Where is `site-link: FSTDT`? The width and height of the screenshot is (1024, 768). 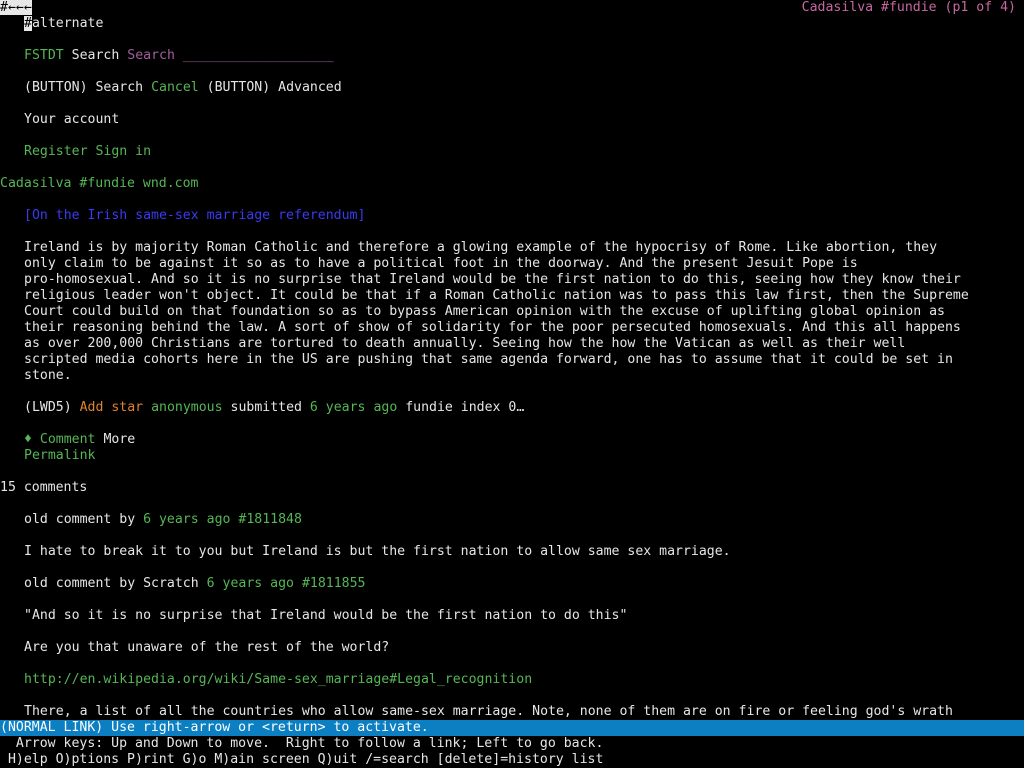
site-link: FSTDT is located at coordinates (44, 55).